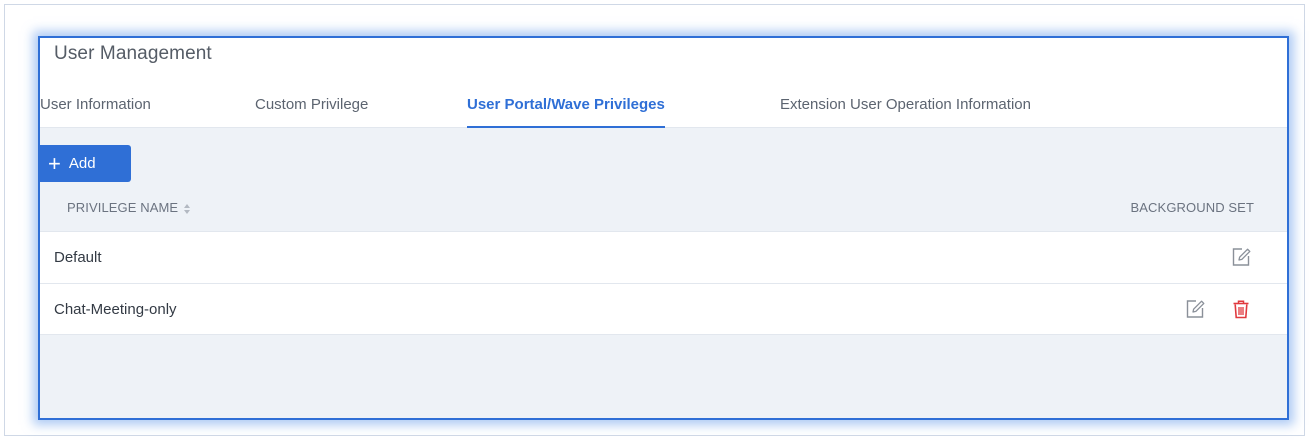  I want to click on trash-icon, so click(1241, 309).